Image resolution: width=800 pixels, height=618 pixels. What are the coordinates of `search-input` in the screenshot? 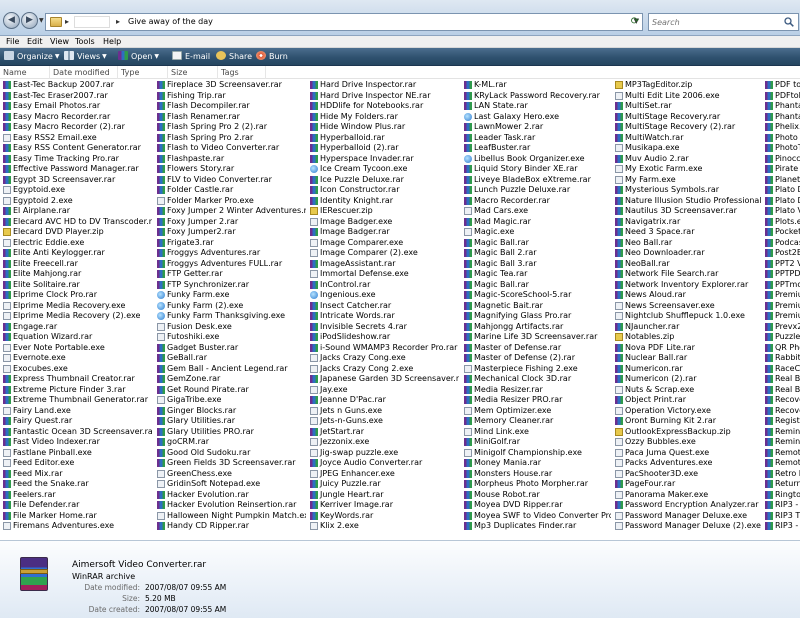 It's located at (716, 22).